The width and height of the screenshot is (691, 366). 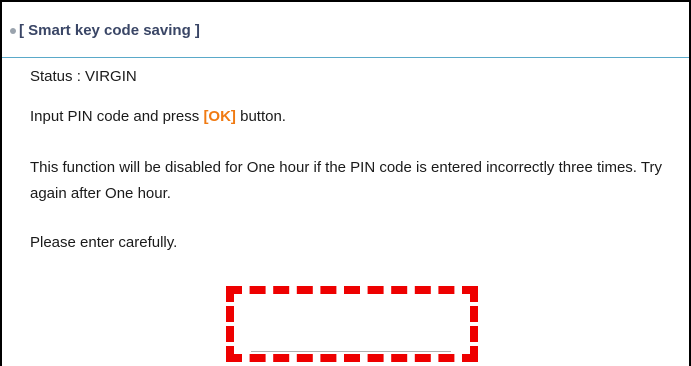 I want to click on caution-text: Please enter carefully., so click(x=104, y=242).